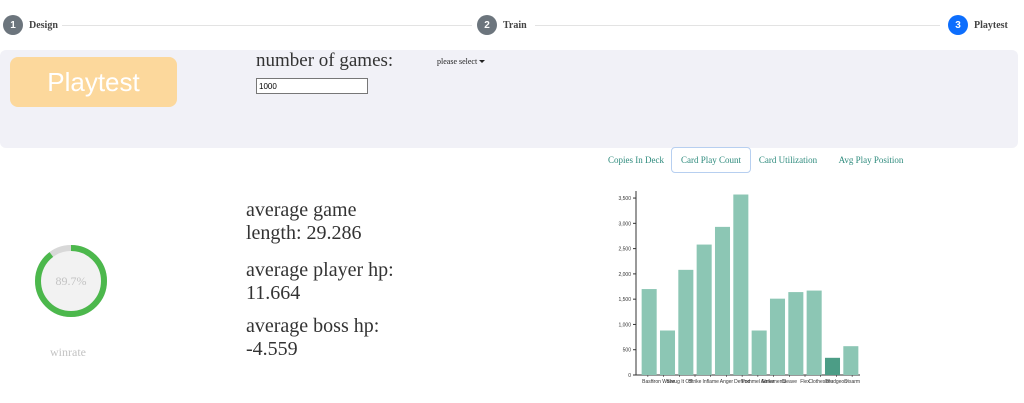  I want to click on x-tick-label: Anger, so click(727, 382).